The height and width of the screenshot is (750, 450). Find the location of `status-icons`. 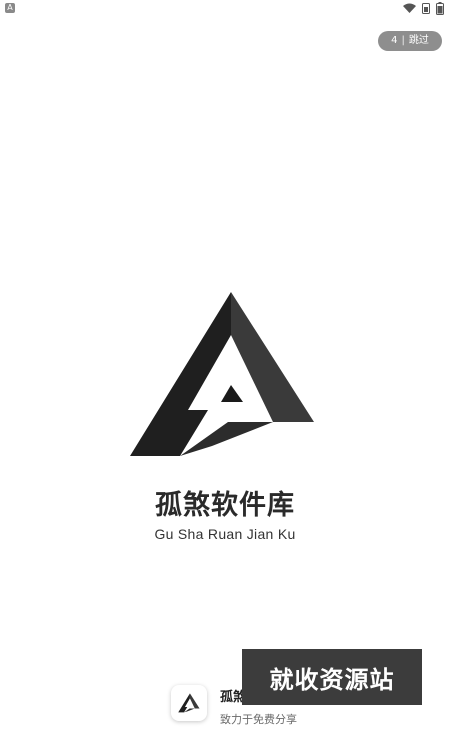

status-icons is located at coordinates (423, 8).